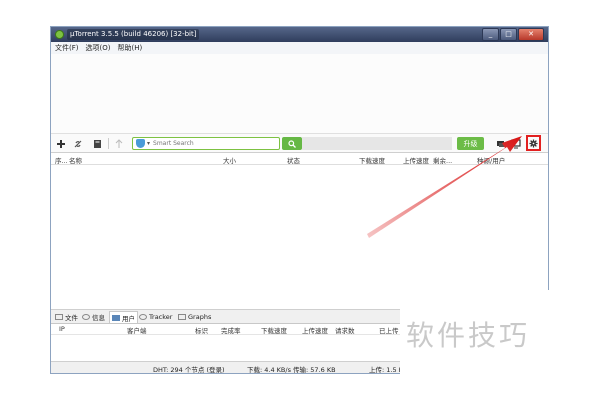 The width and height of the screenshot is (600, 400). What do you see at coordinates (444, 187) in the screenshot?
I see `pointer-arrow` at bounding box center [444, 187].